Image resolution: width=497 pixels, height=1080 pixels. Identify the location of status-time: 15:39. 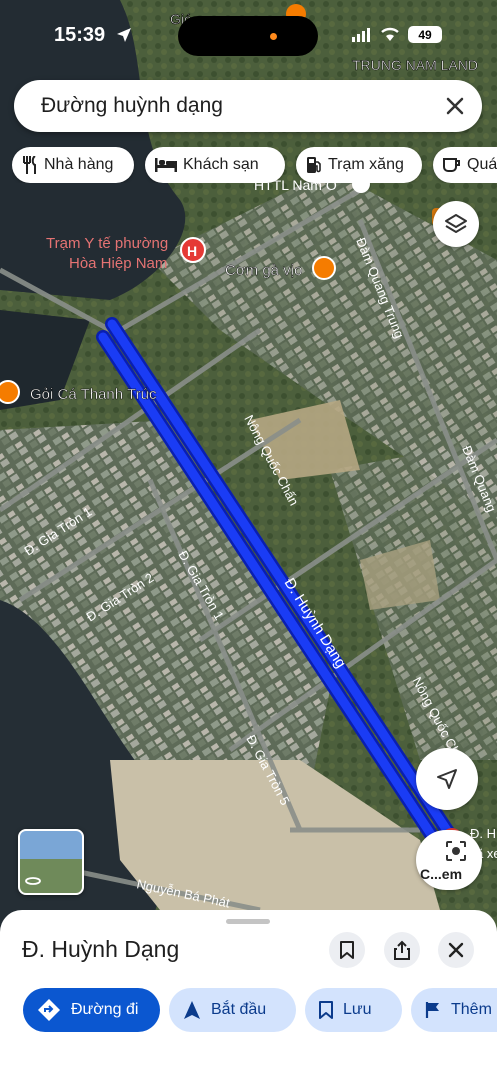
(80, 35).